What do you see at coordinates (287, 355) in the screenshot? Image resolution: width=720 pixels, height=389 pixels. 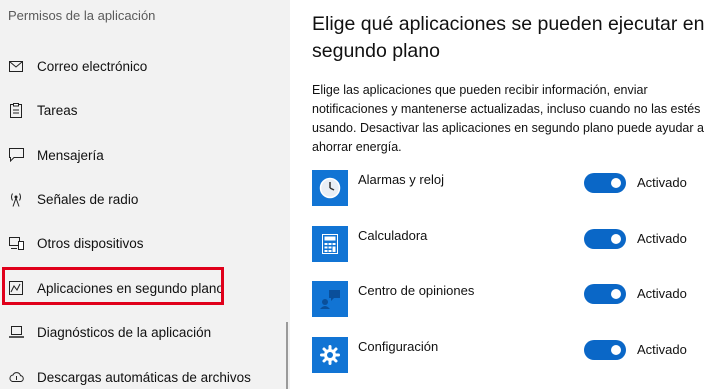 I see `sidebar-scrollbar` at bounding box center [287, 355].